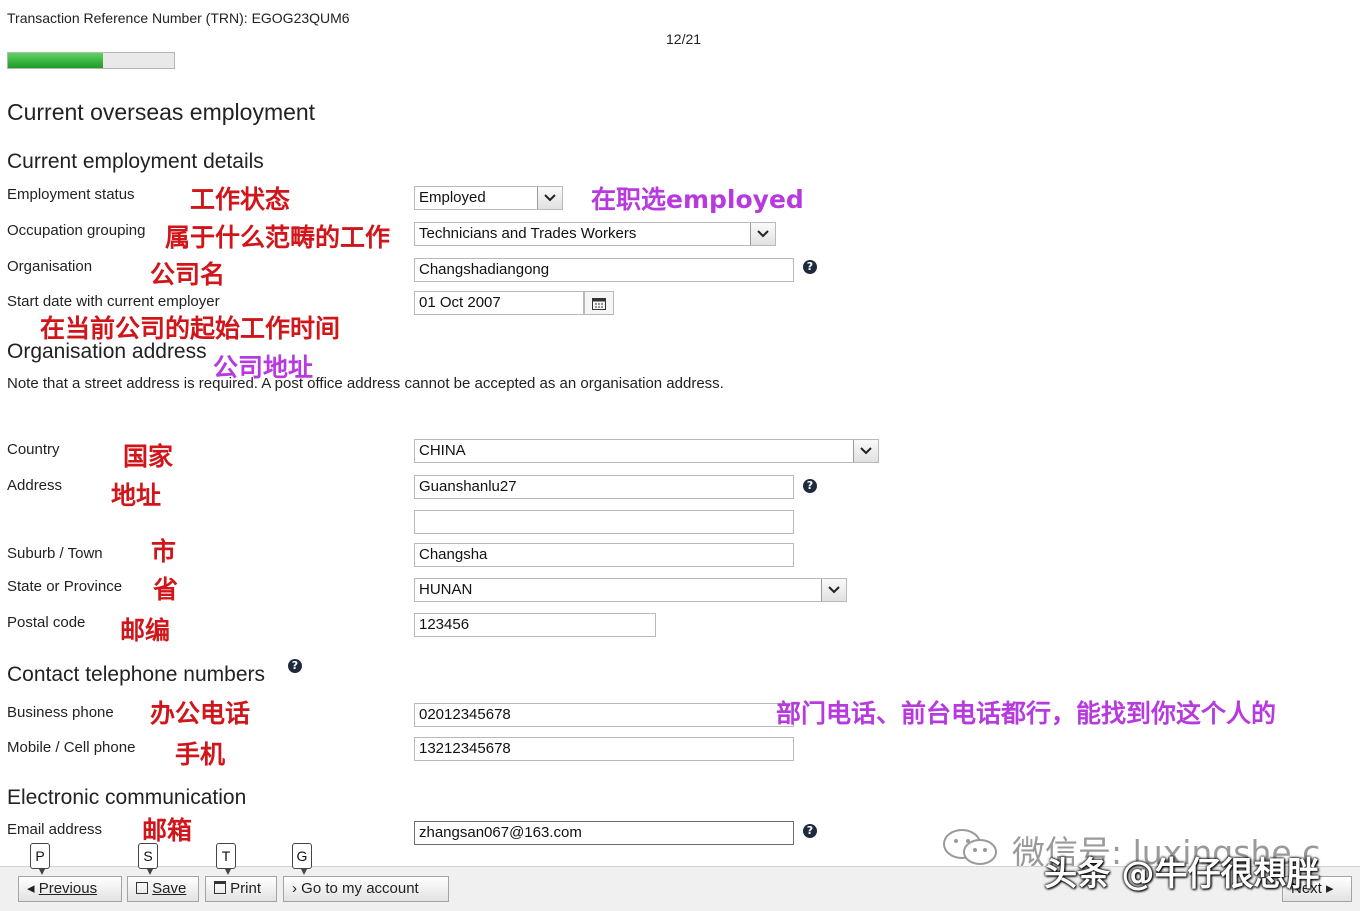 The height and width of the screenshot is (911, 1360). Describe the element at coordinates (1182, 873) in the screenshot. I see `toutiao-watermark: 头条 @牛仔很想胖` at that location.